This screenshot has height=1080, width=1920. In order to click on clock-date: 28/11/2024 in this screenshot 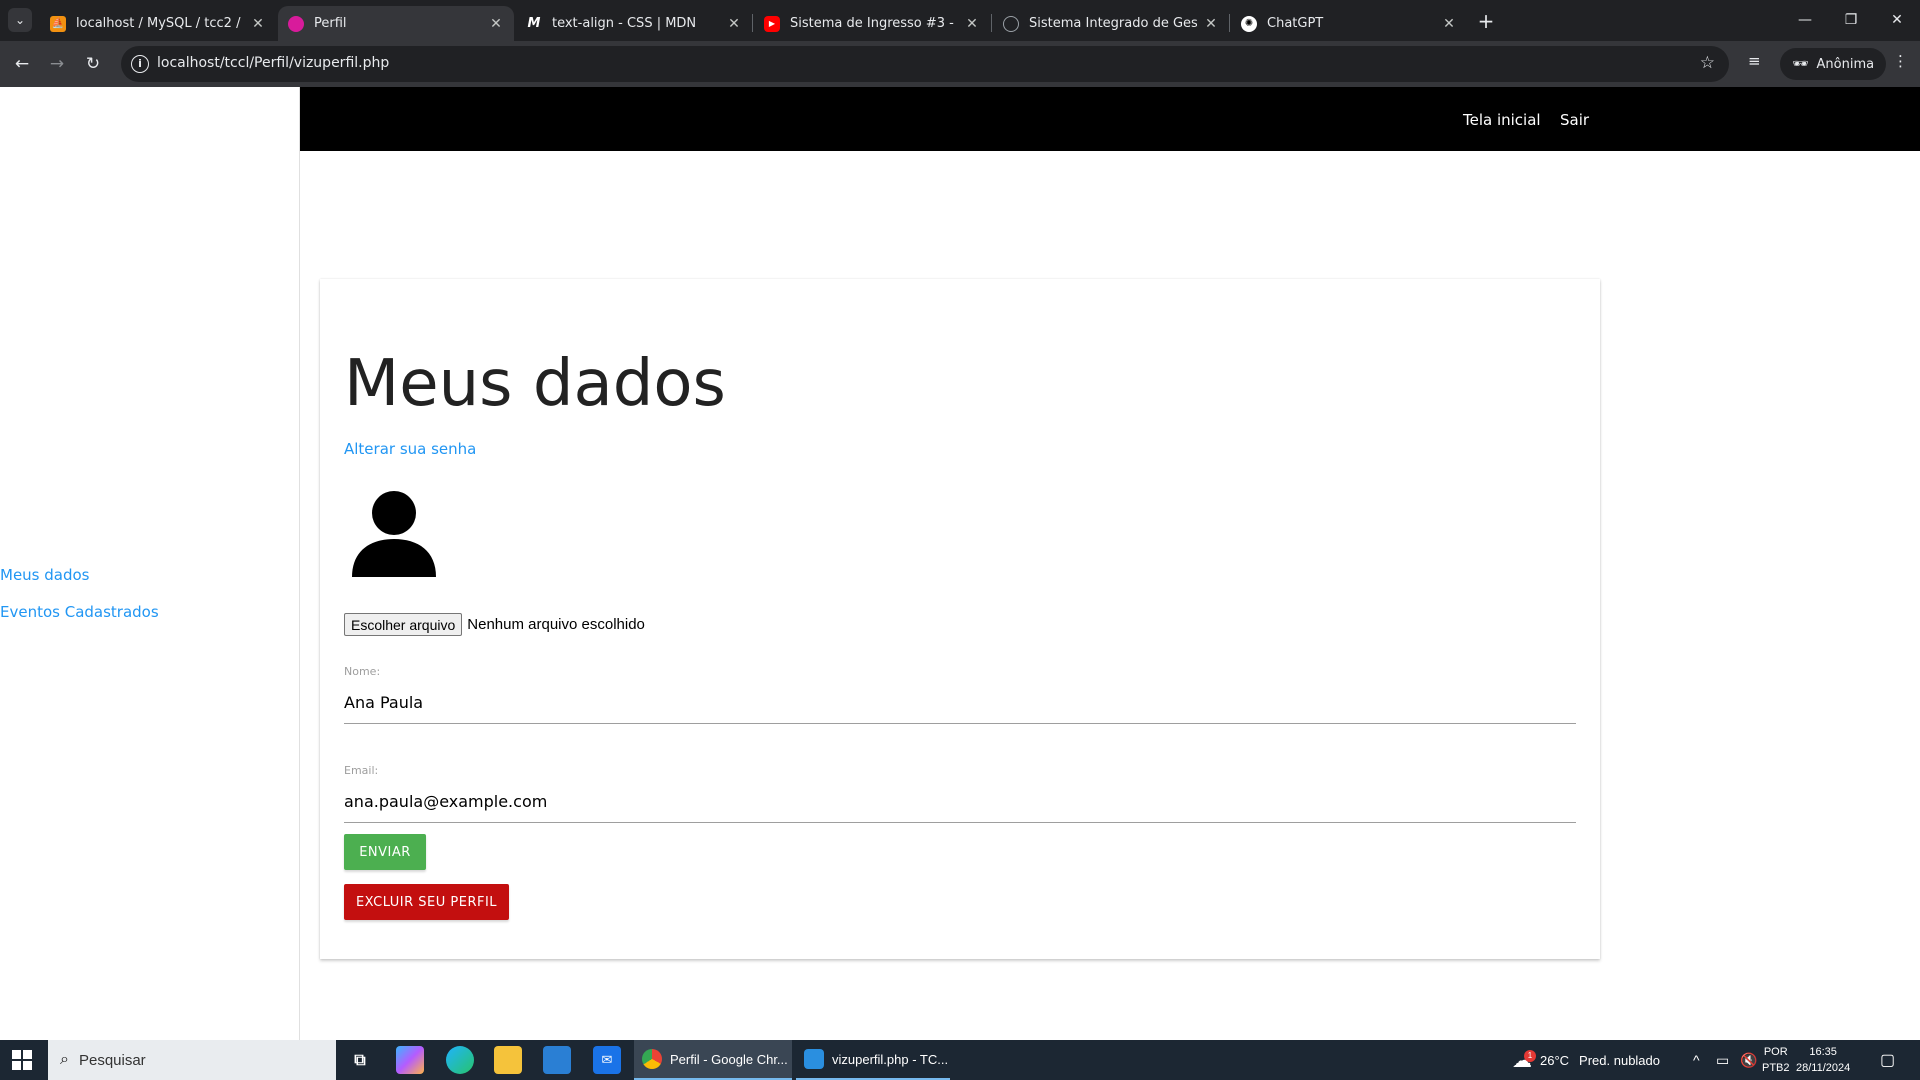, I will do `click(1823, 1068)`.